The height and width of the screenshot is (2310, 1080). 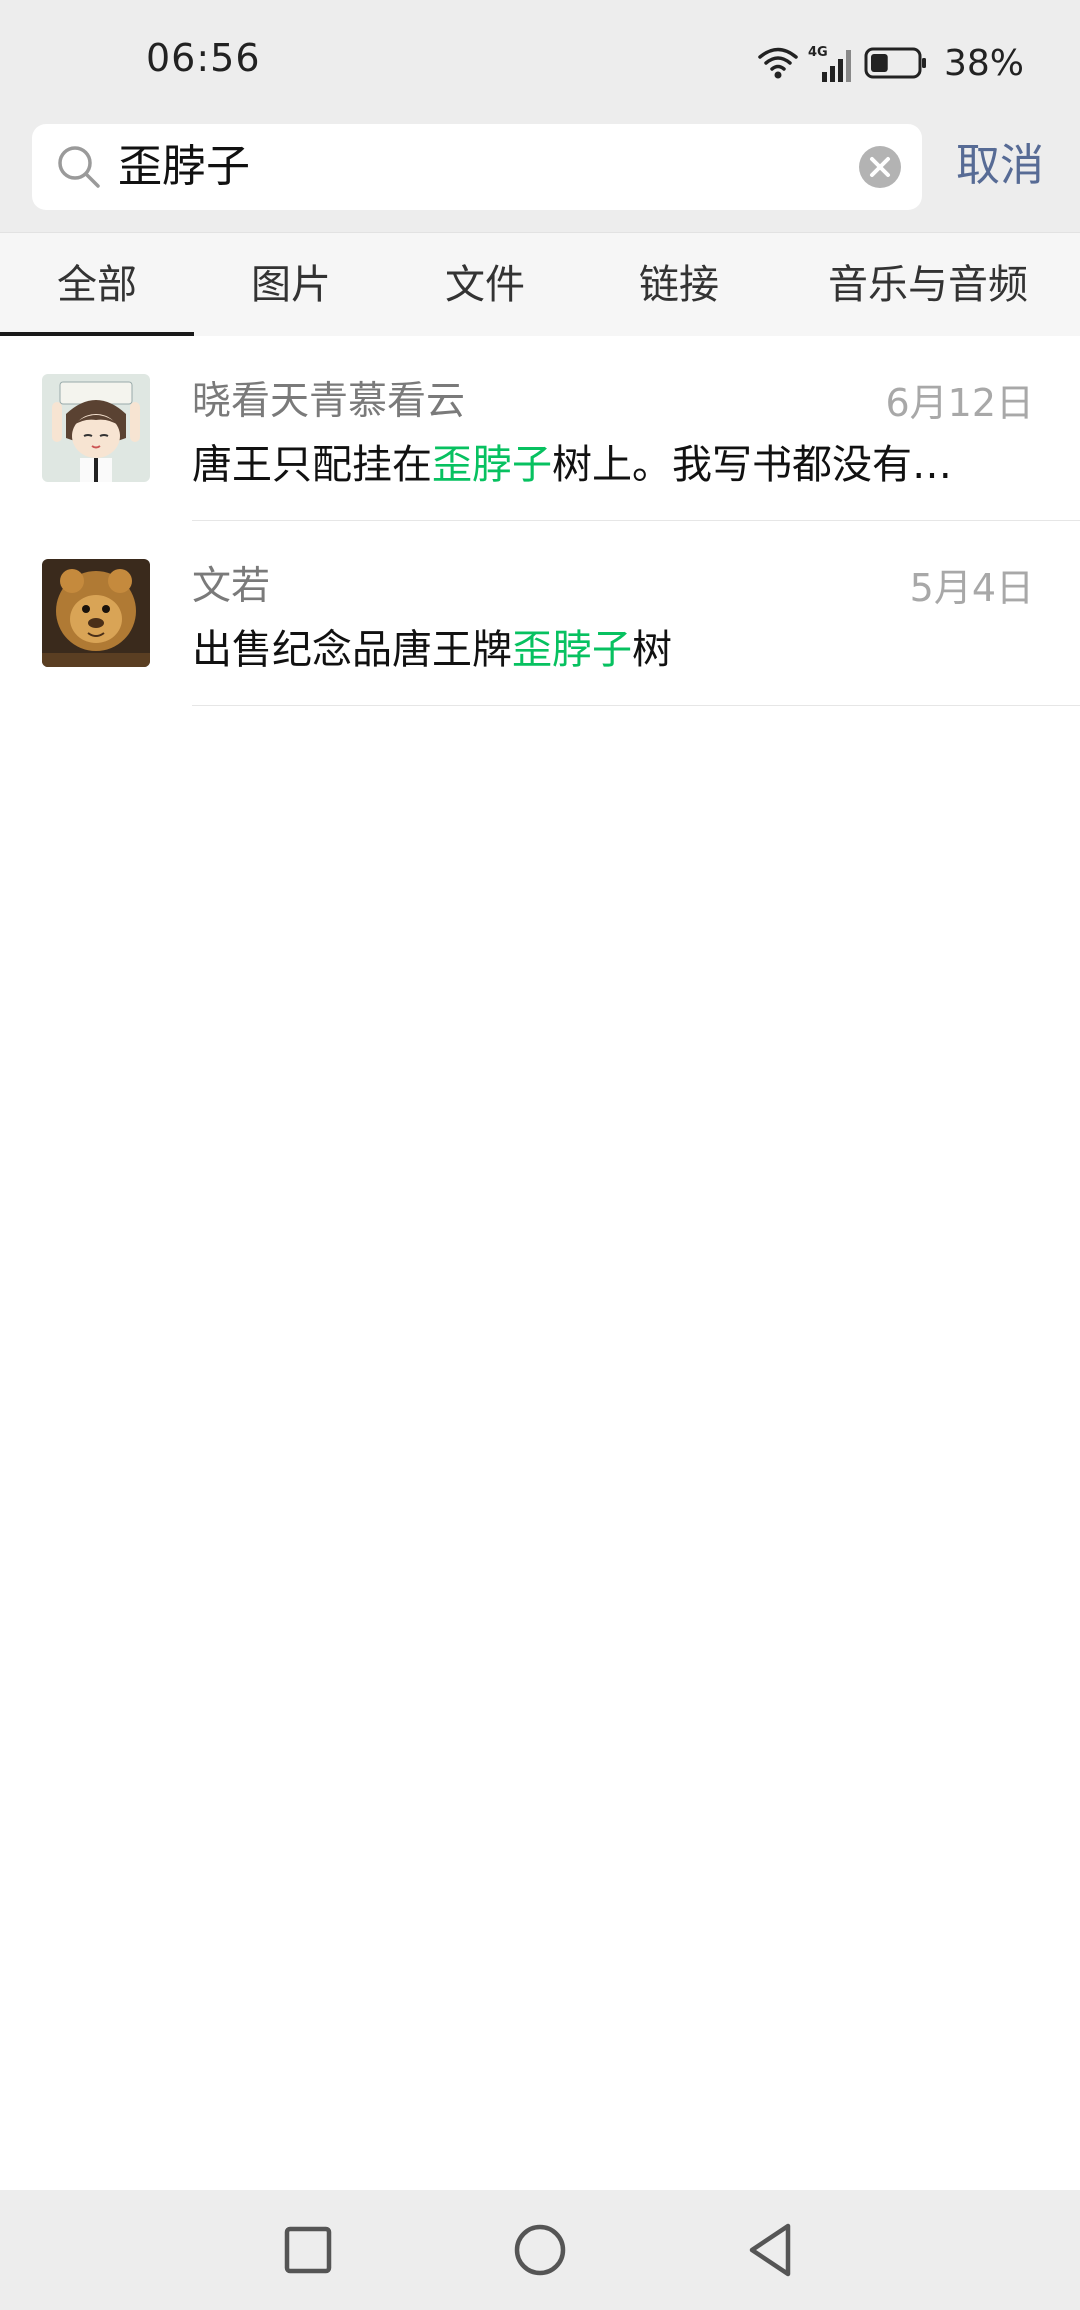 I want to click on cancel-button: 取消, so click(x=1000, y=166).